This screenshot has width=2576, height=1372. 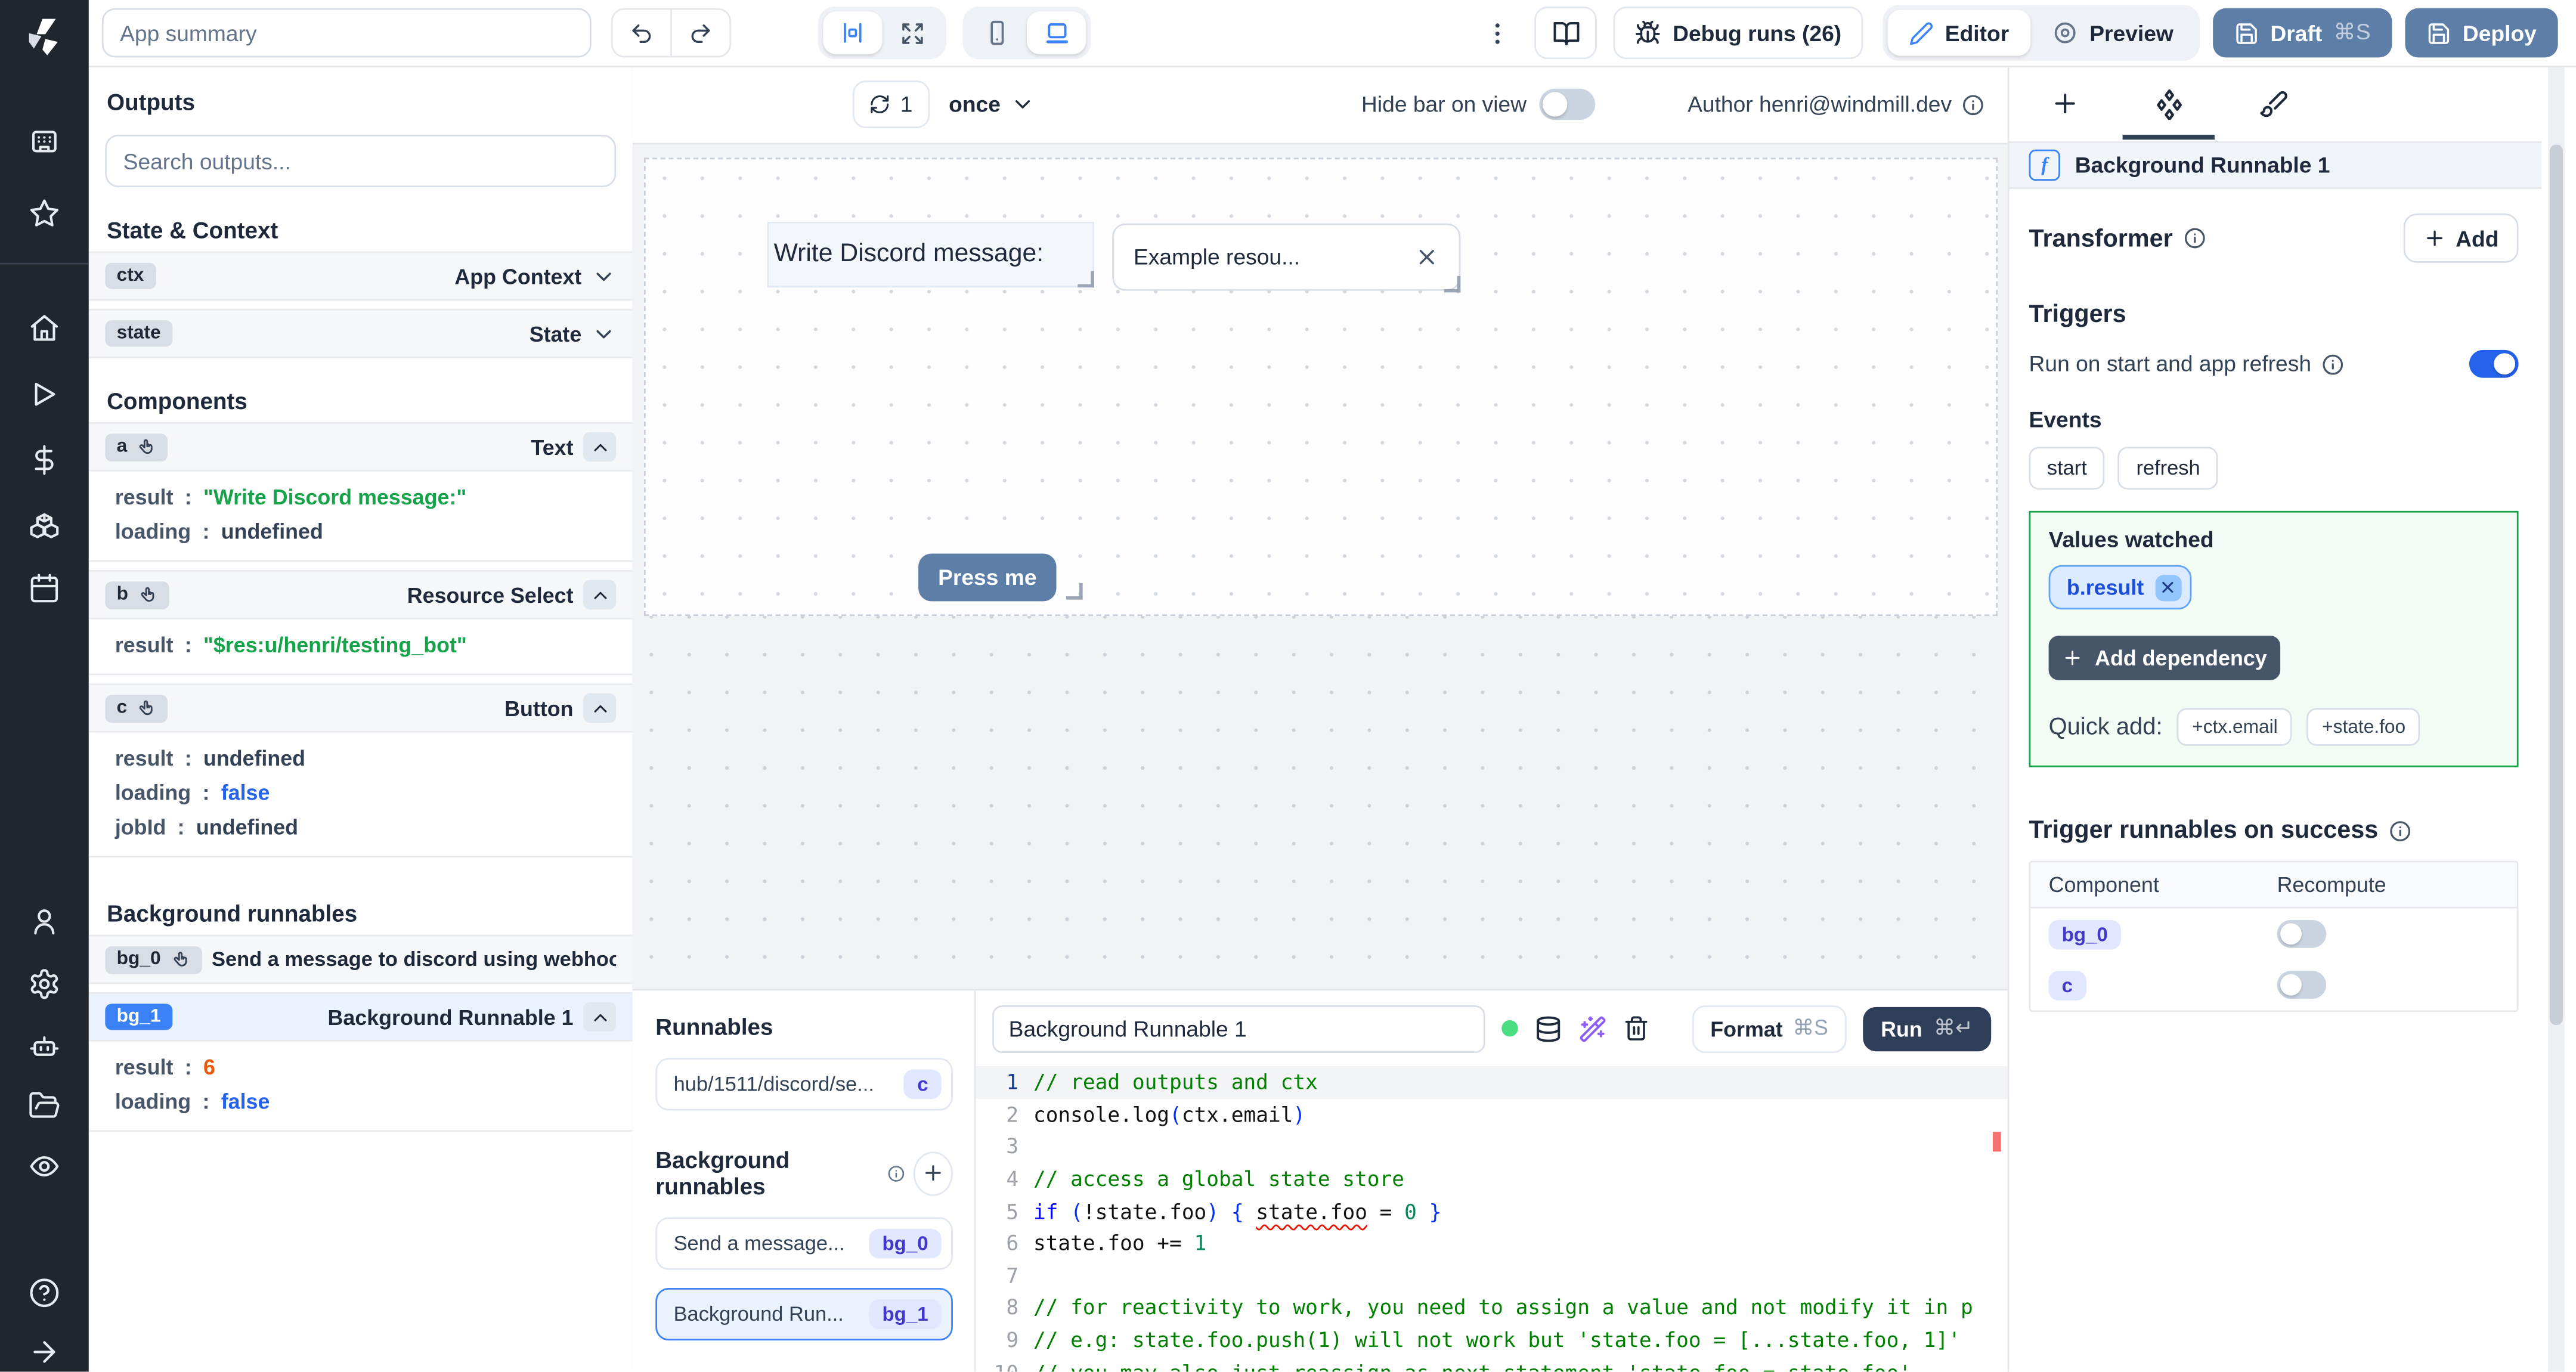 I want to click on output-row-bg_1: bg_1 Background Runnable 1, so click(x=361, y=1017).